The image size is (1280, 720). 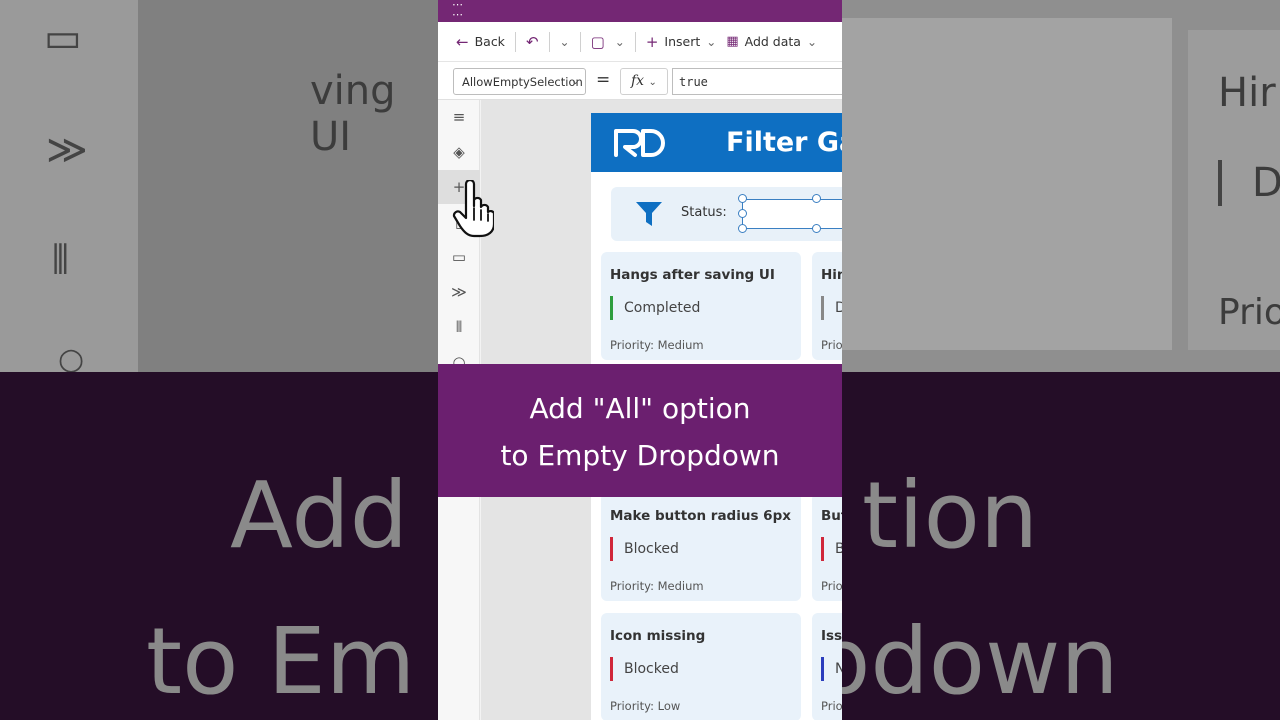 I want to click on paste-icon: ▢, so click(x=598, y=42).